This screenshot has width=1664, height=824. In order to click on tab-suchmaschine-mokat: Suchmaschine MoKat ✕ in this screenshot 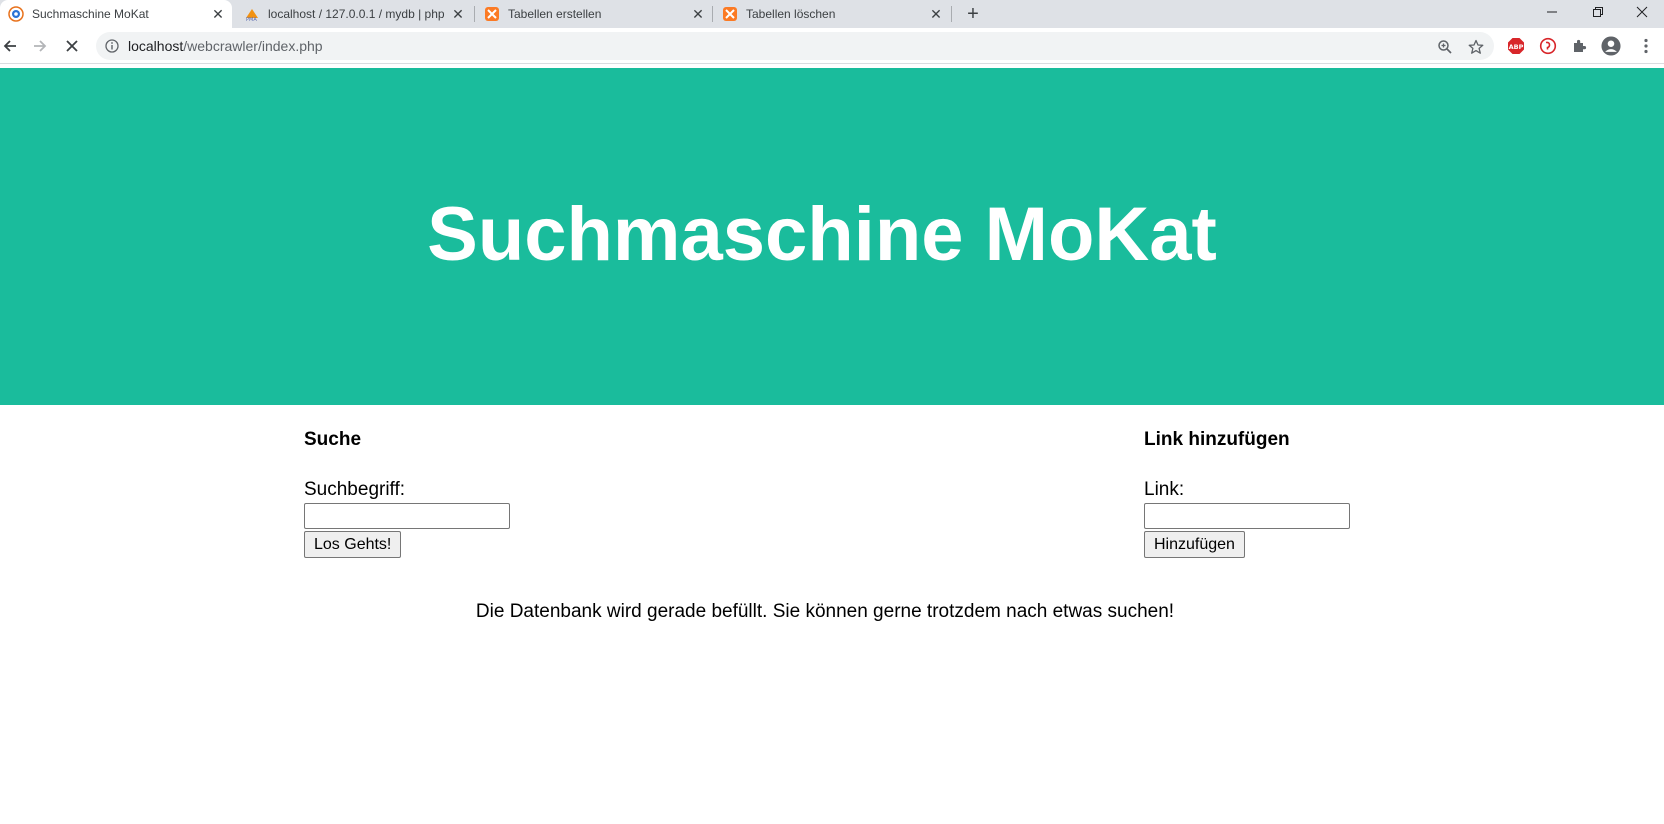, I will do `click(116, 14)`.